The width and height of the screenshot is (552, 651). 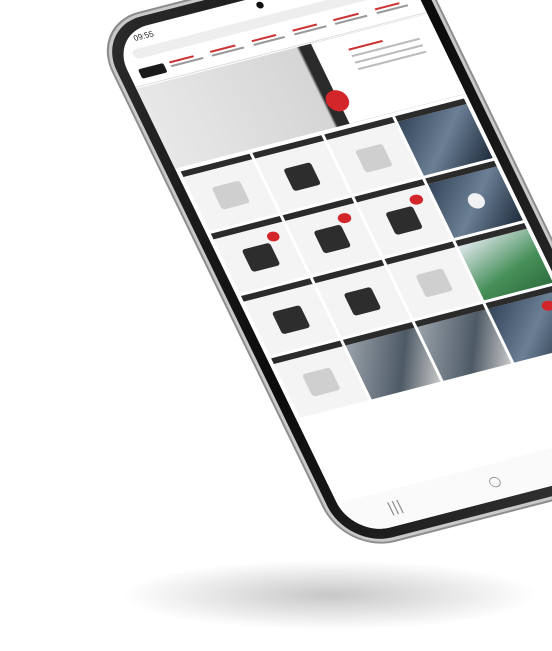 What do you see at coordinates (152, 71) in the screenshot?
I see `site-logo` at bounding box center [152, 71].